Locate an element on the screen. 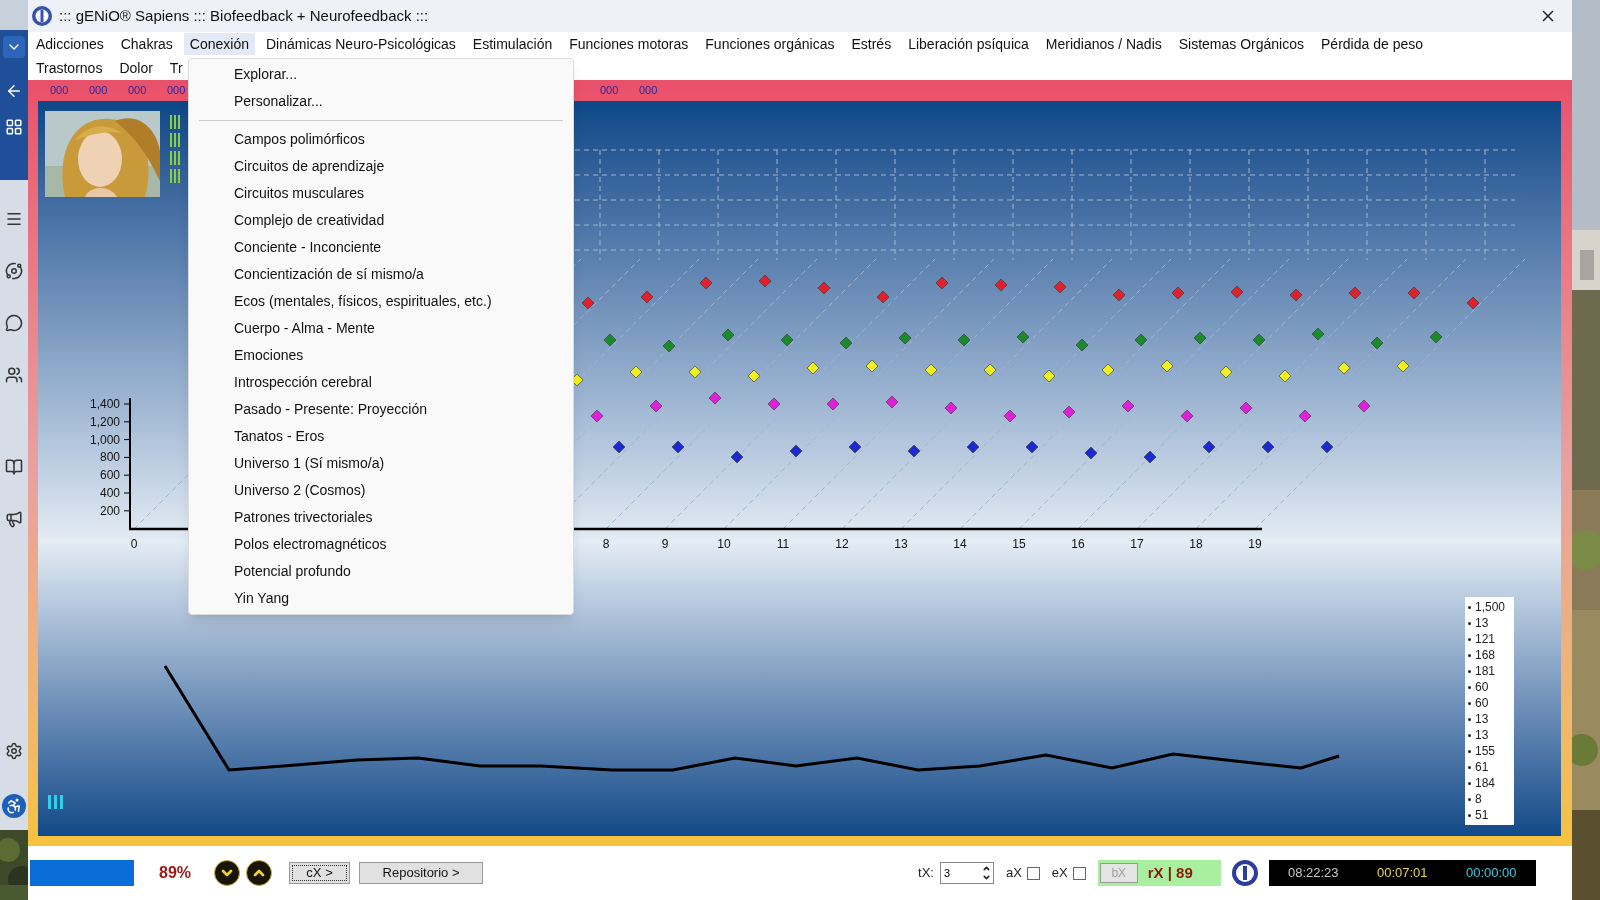 Image resolution: width=1600 pixels, height=900 pixels. dropdown-item: Universo 1 (Sí mismo/a) is located at coordinates (381, 463).